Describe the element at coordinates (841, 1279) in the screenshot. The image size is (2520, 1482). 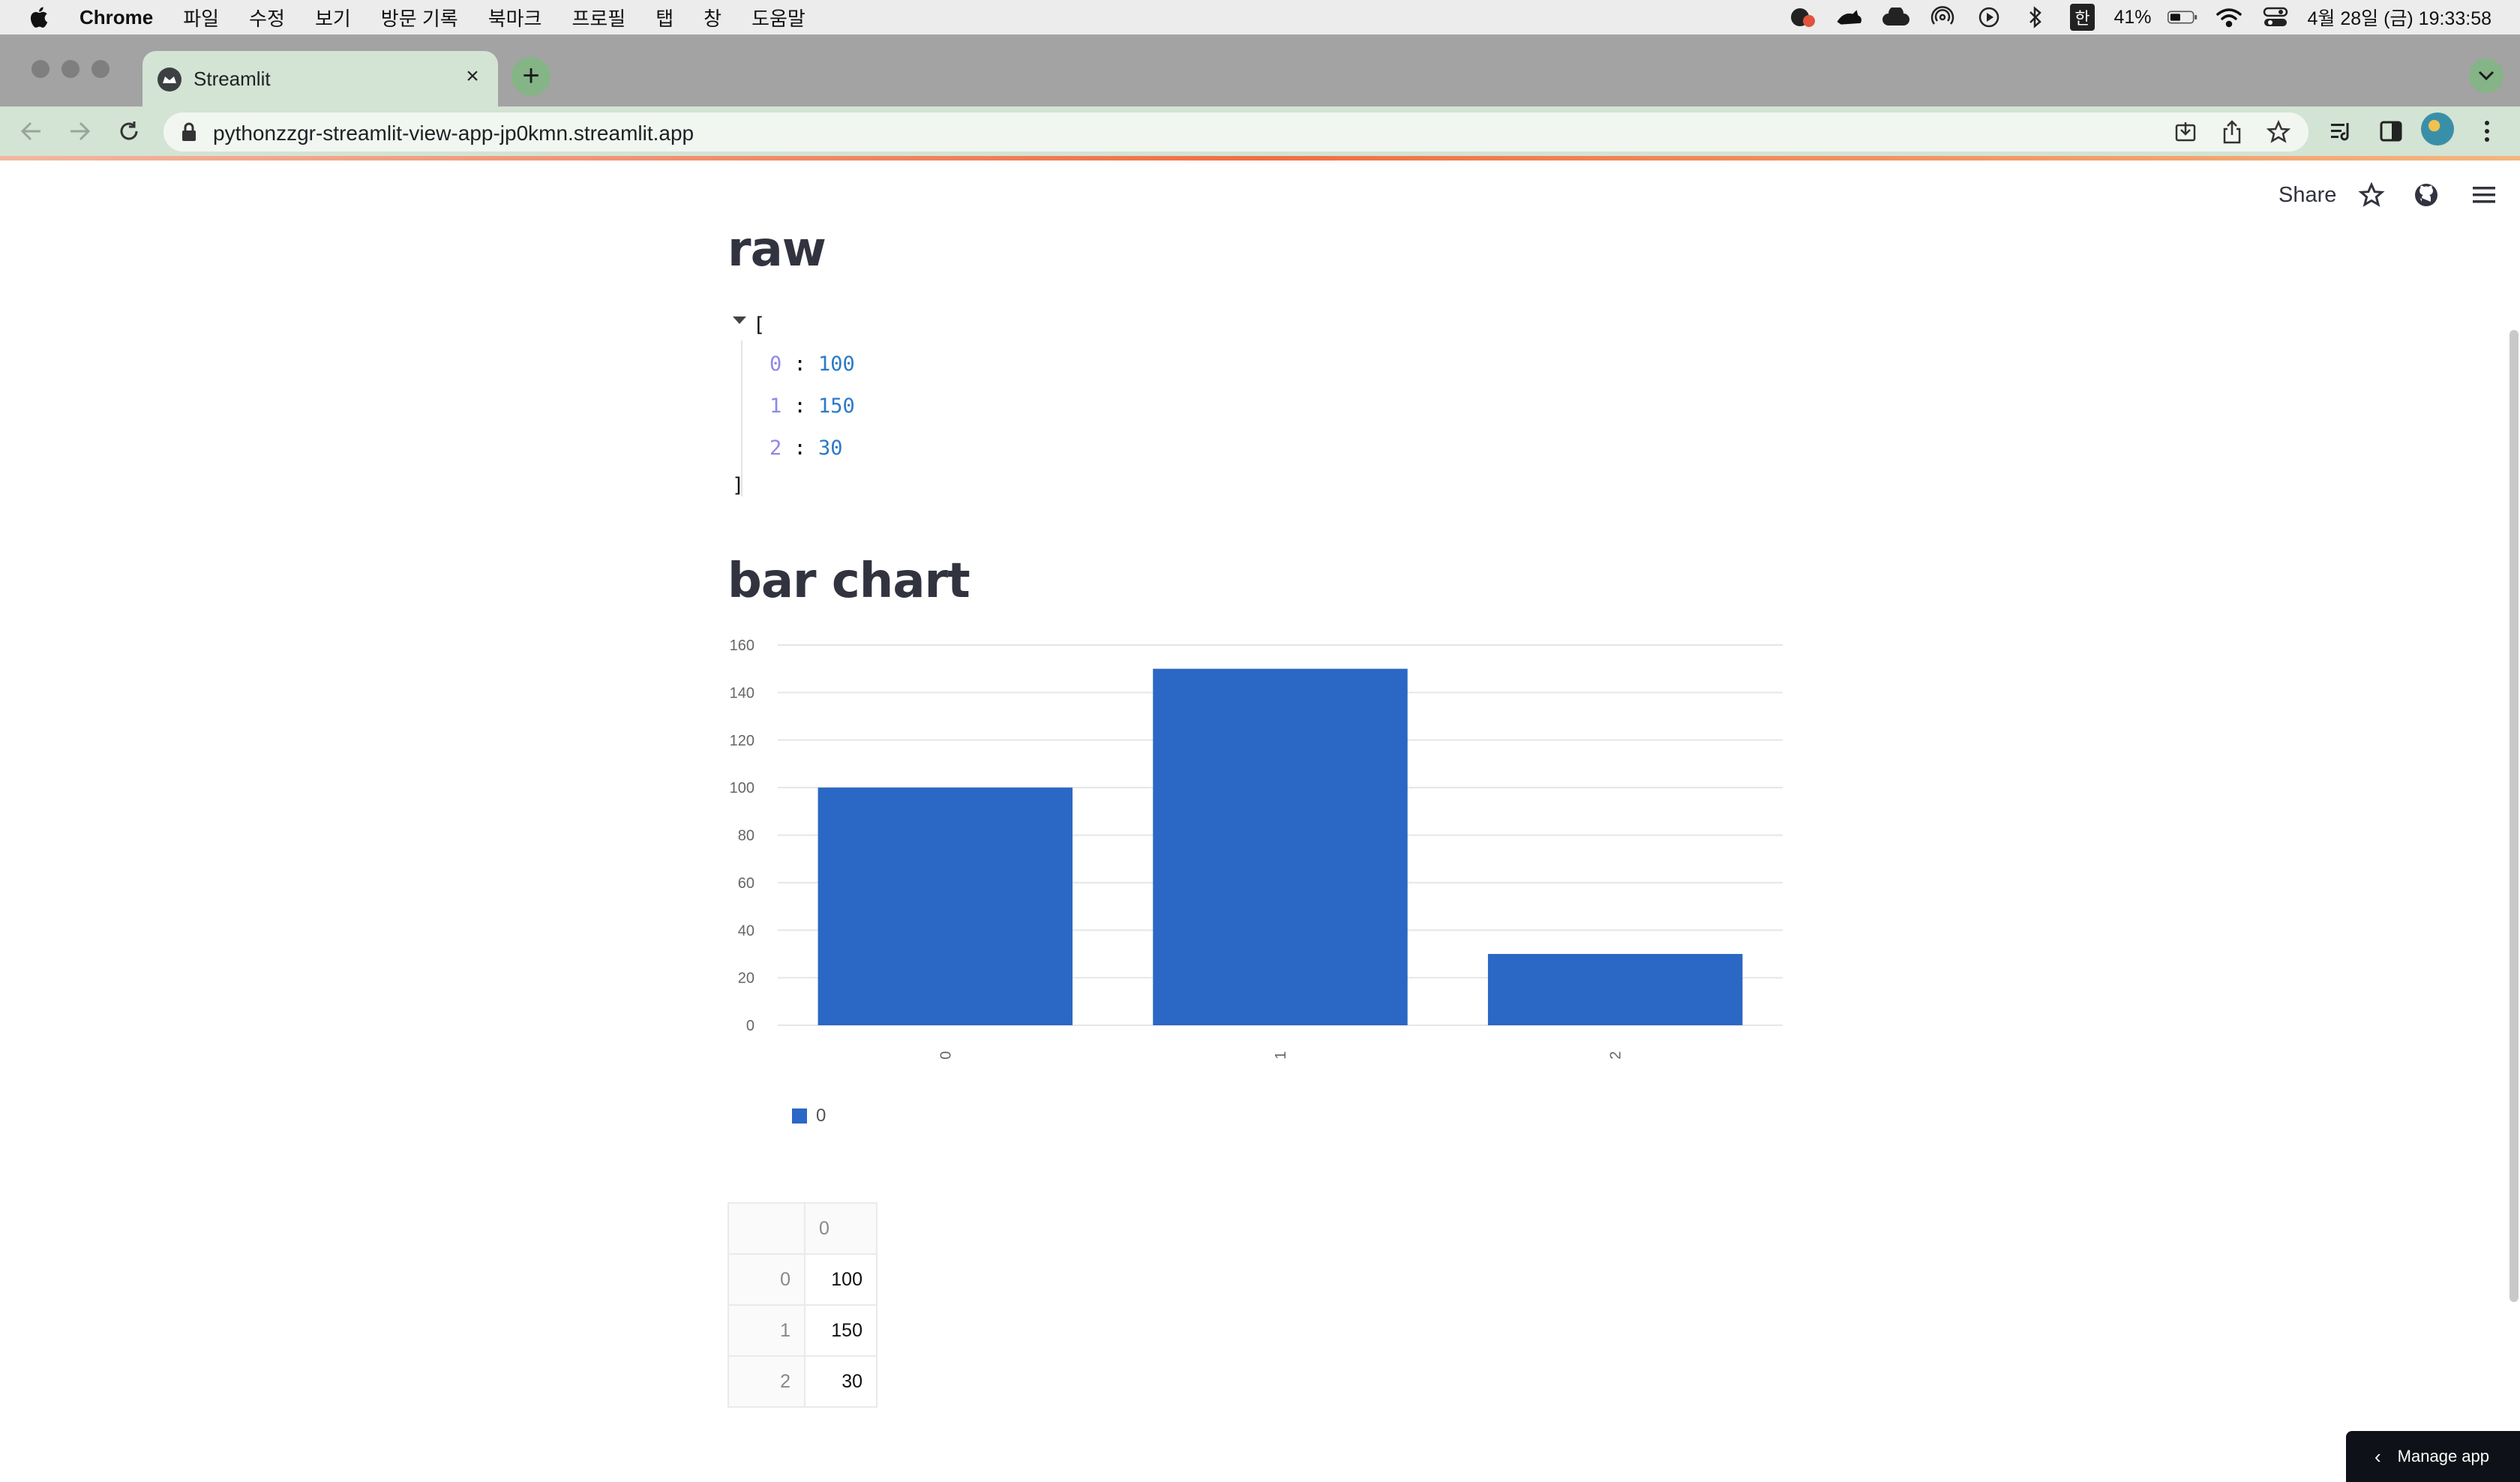
I see `table-cell: 100` at that location.